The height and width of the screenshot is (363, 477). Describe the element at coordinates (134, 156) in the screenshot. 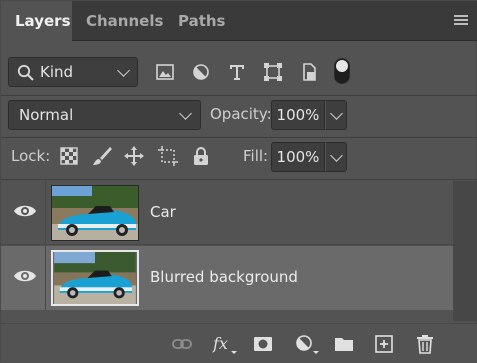

I see `lock-position-move-icon` at that location.